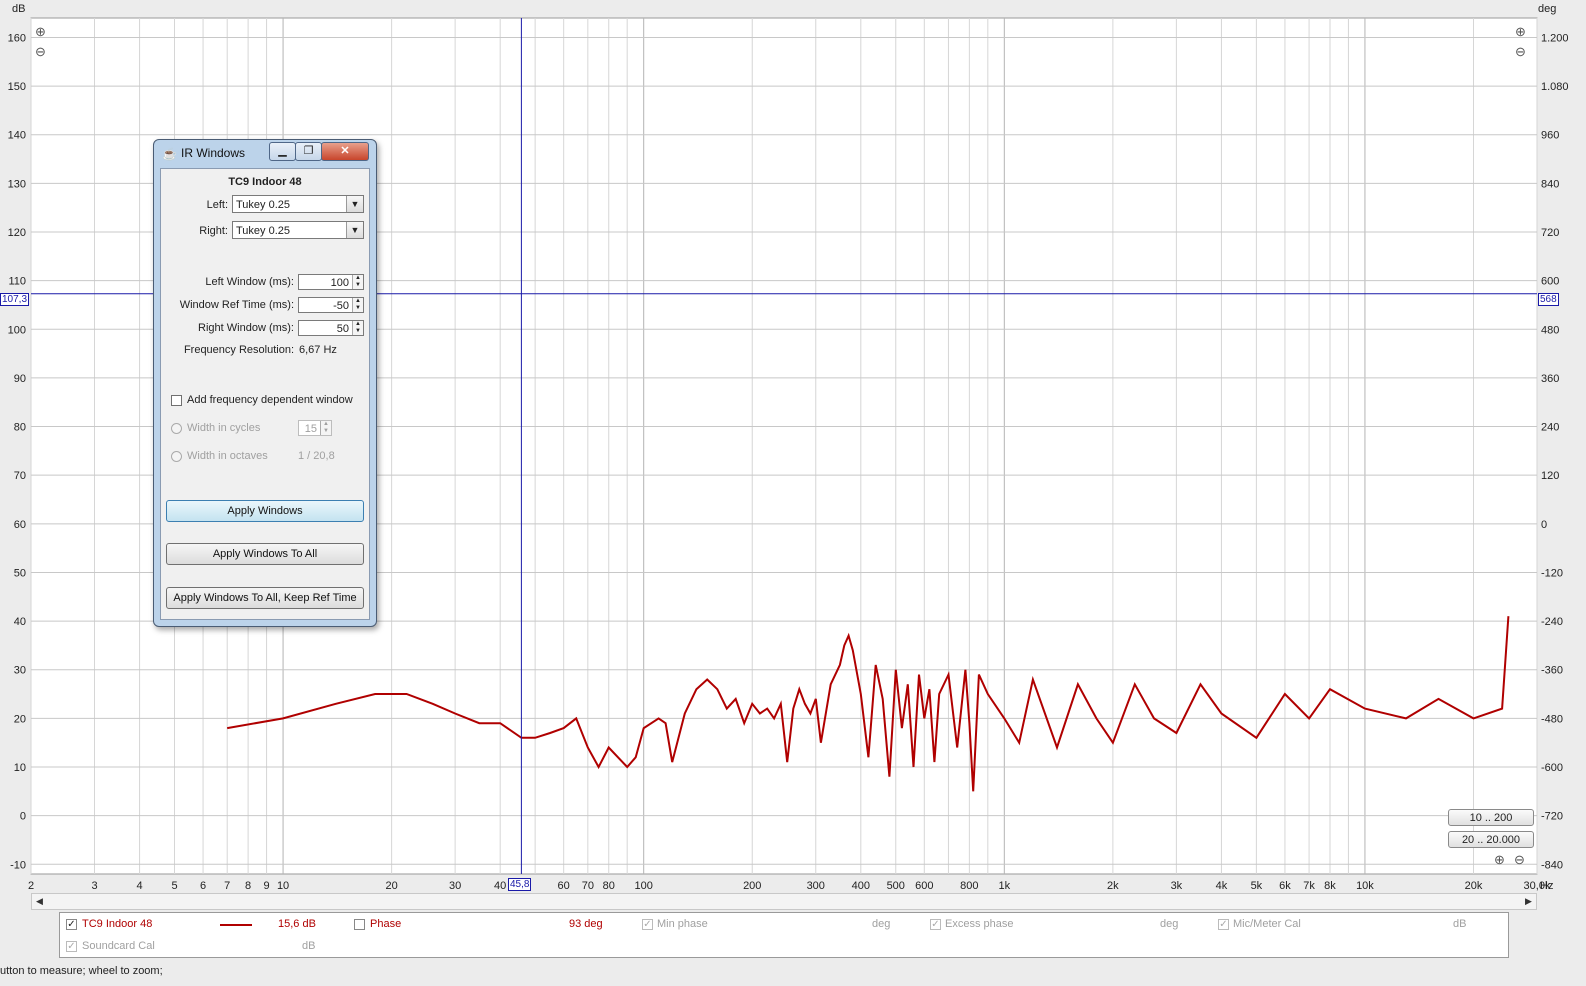  What do you see at coordinates (647, 924) in the screenshot?
I see `min-phase-checkbox: ✓` at bounding box center [647, 924].